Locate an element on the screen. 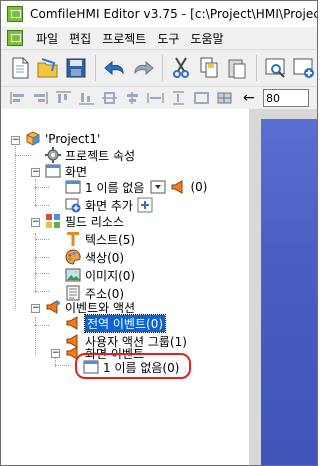 This screenshot has height=466, width=320. screen-preview-button is located at coordinates (276, 68).